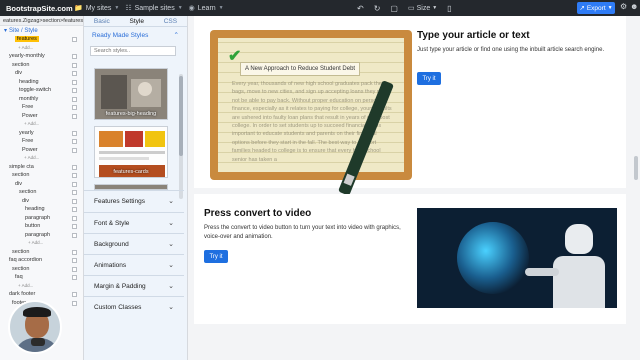  I want to click on sample-sites-menu: ☷ Sample sites ▼, so click(153, 8).